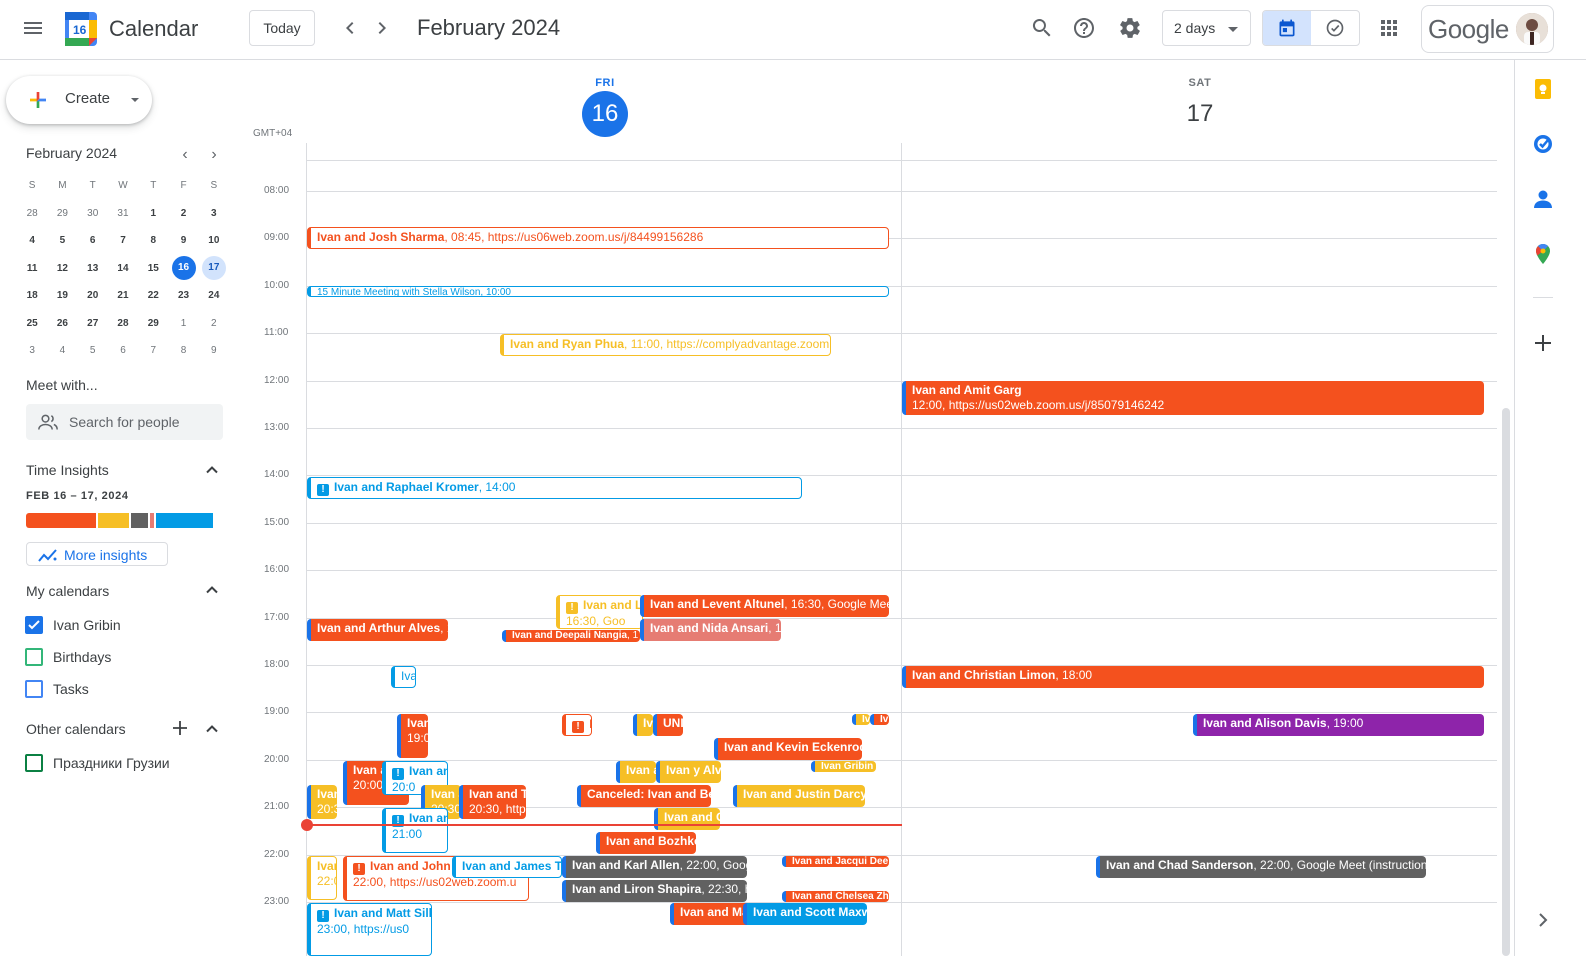  Describe the element at coordinates (124, 422) in the screenshot. I see `search-people-input: Search for people` at that location.